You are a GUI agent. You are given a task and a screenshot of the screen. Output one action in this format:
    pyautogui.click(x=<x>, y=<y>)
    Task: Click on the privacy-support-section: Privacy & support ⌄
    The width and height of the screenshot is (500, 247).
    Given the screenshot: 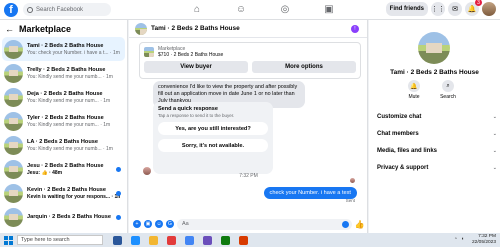 What is the action you would take?
    pyautogui.click(x=437, y=167)
    